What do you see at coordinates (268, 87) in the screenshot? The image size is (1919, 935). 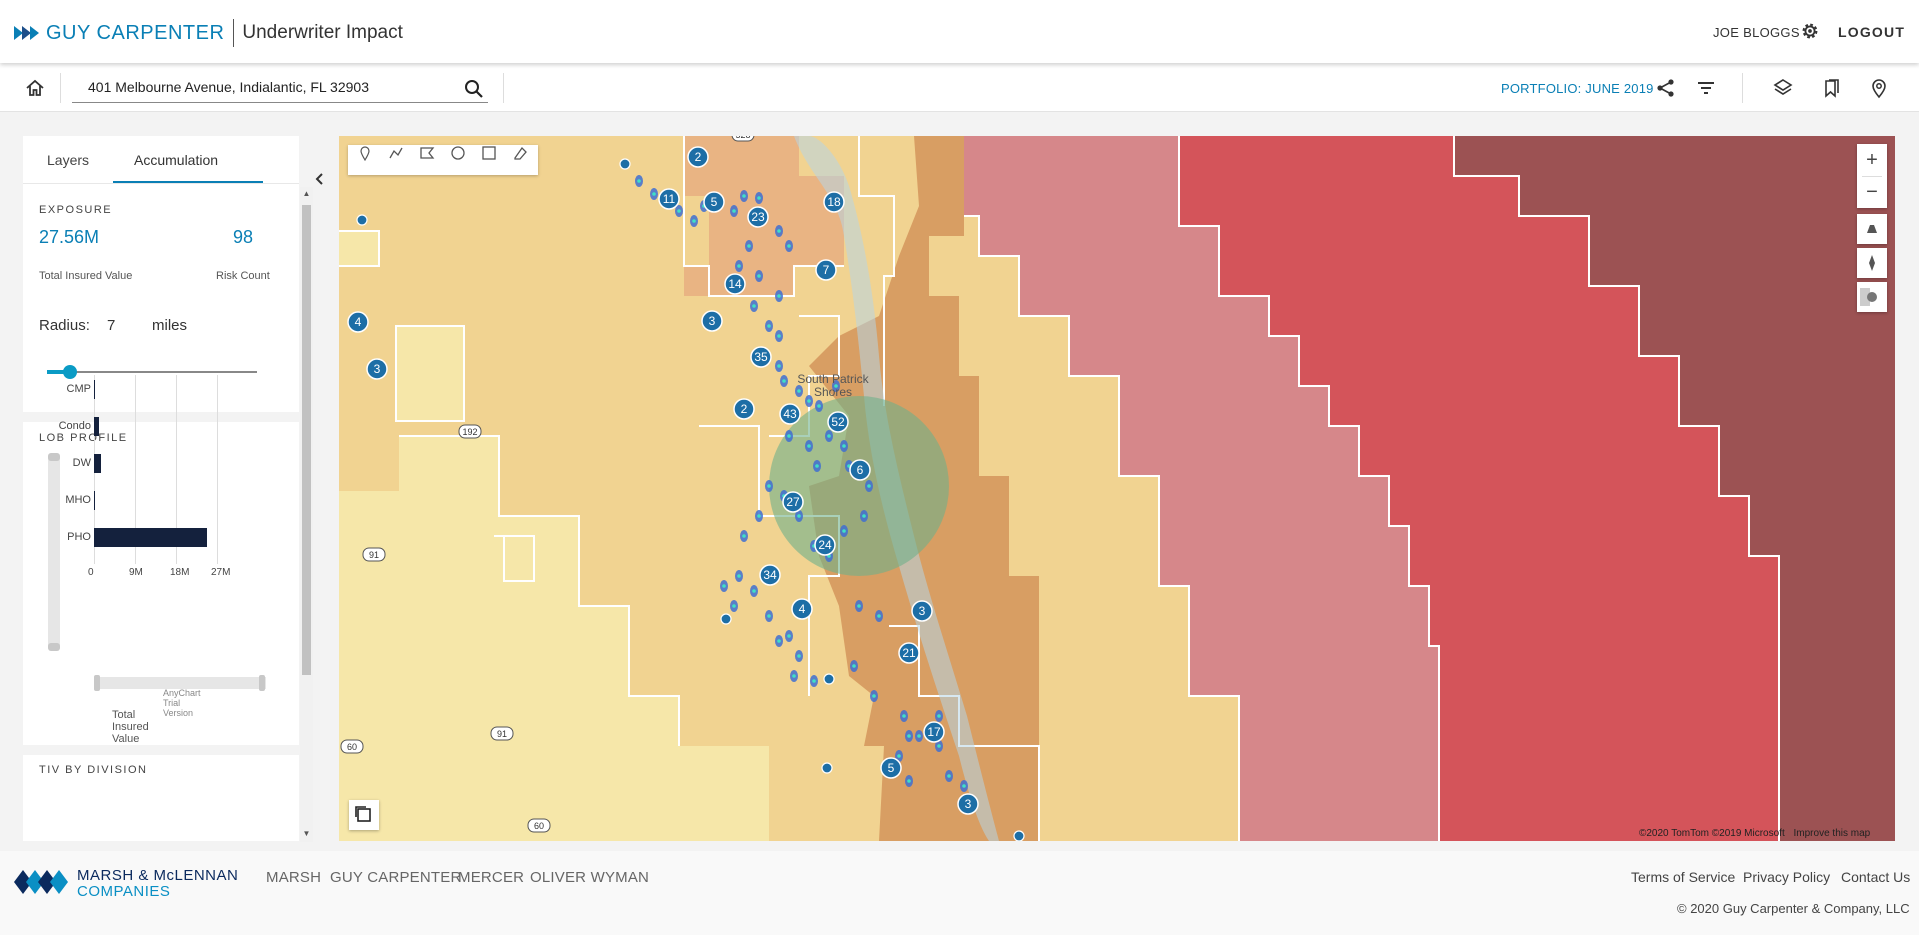 I see `address-search-input` at bounding box center [268, 87].